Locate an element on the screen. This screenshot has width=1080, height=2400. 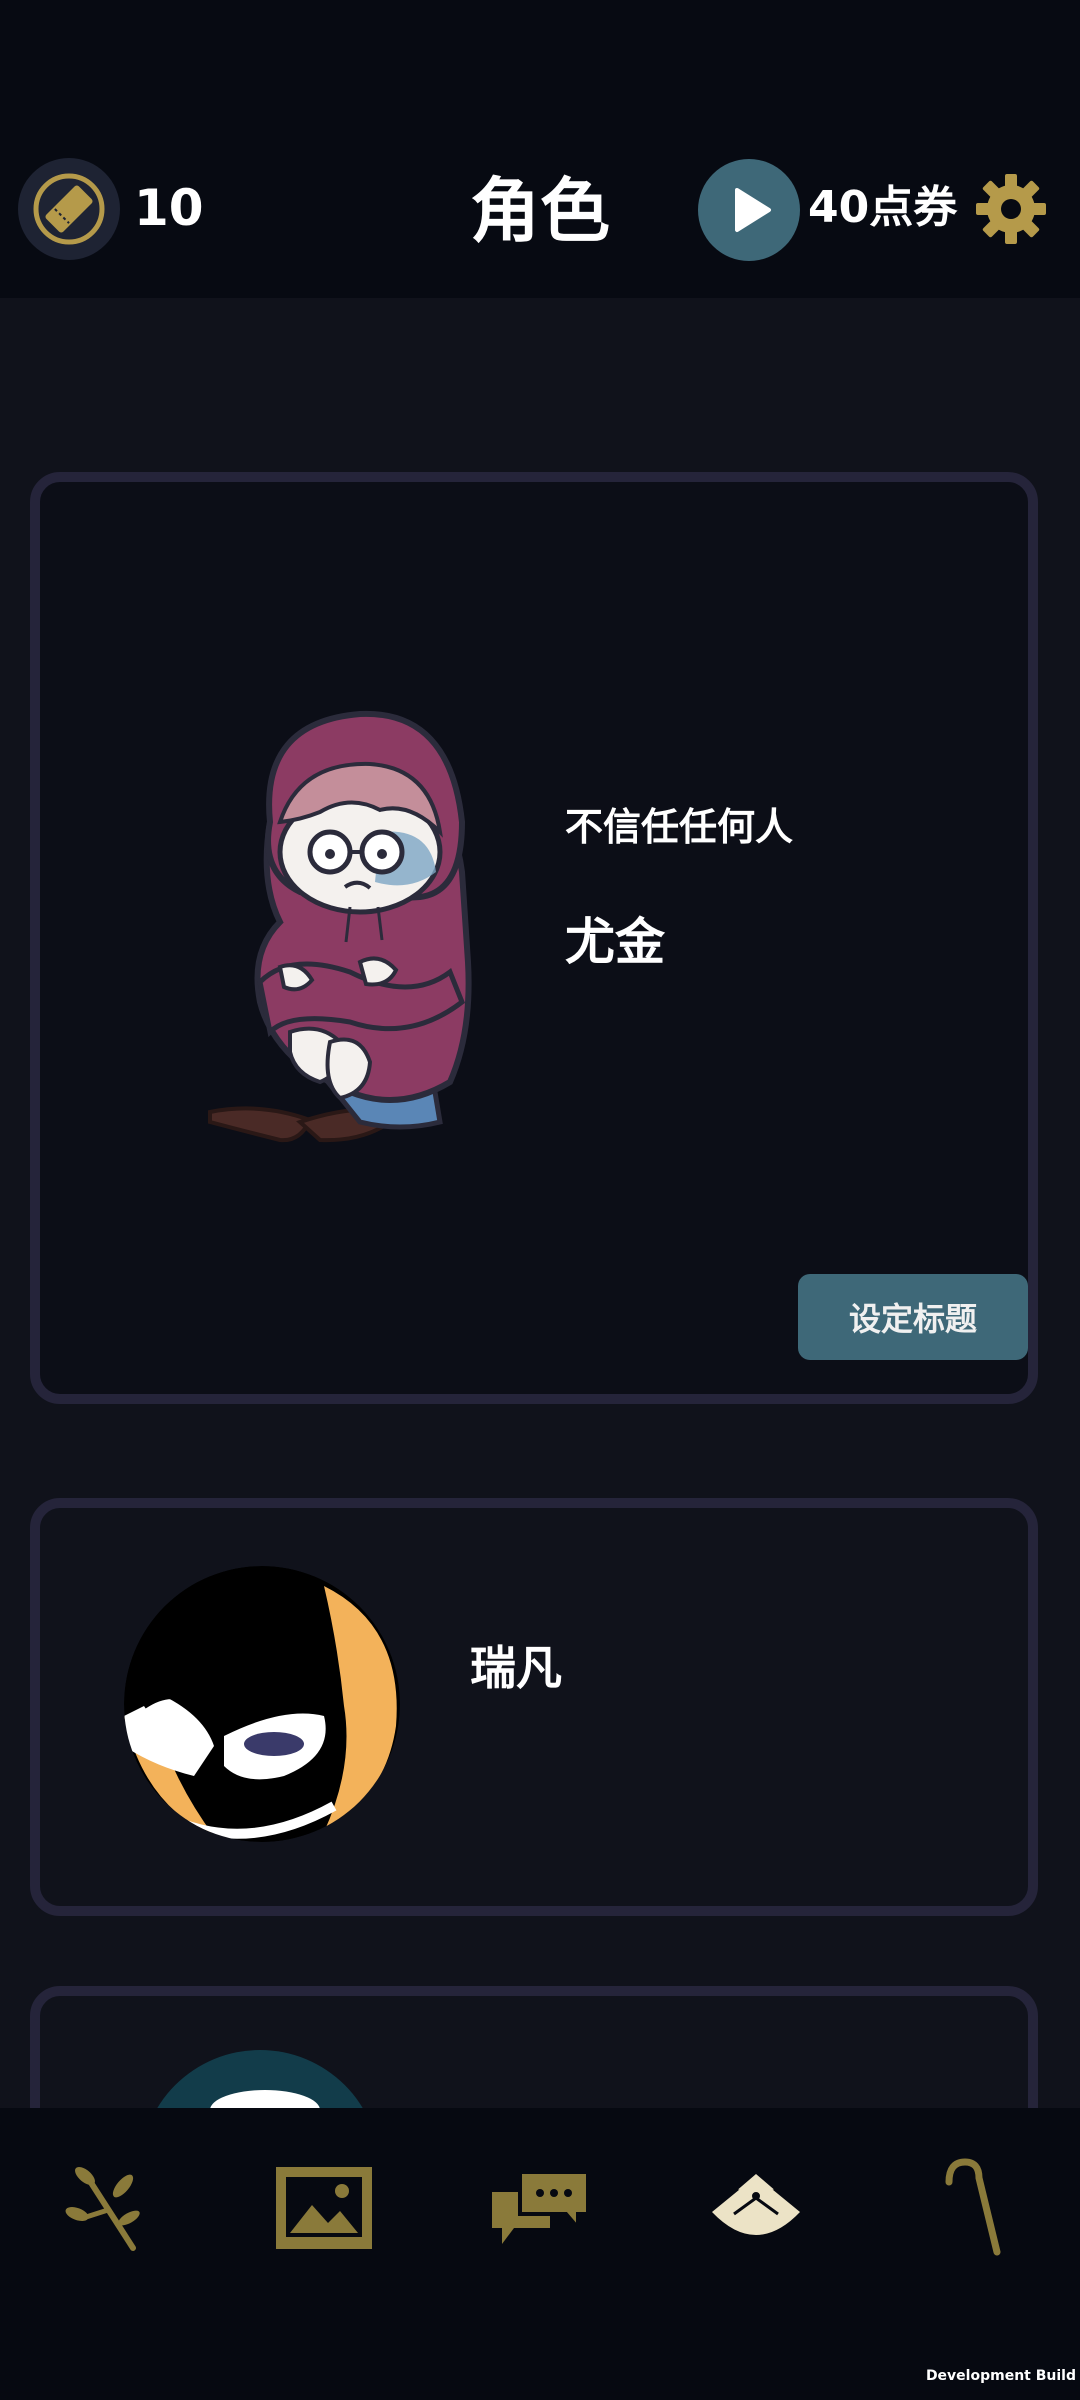
chat-icon is located at coordinates (541, 2207).